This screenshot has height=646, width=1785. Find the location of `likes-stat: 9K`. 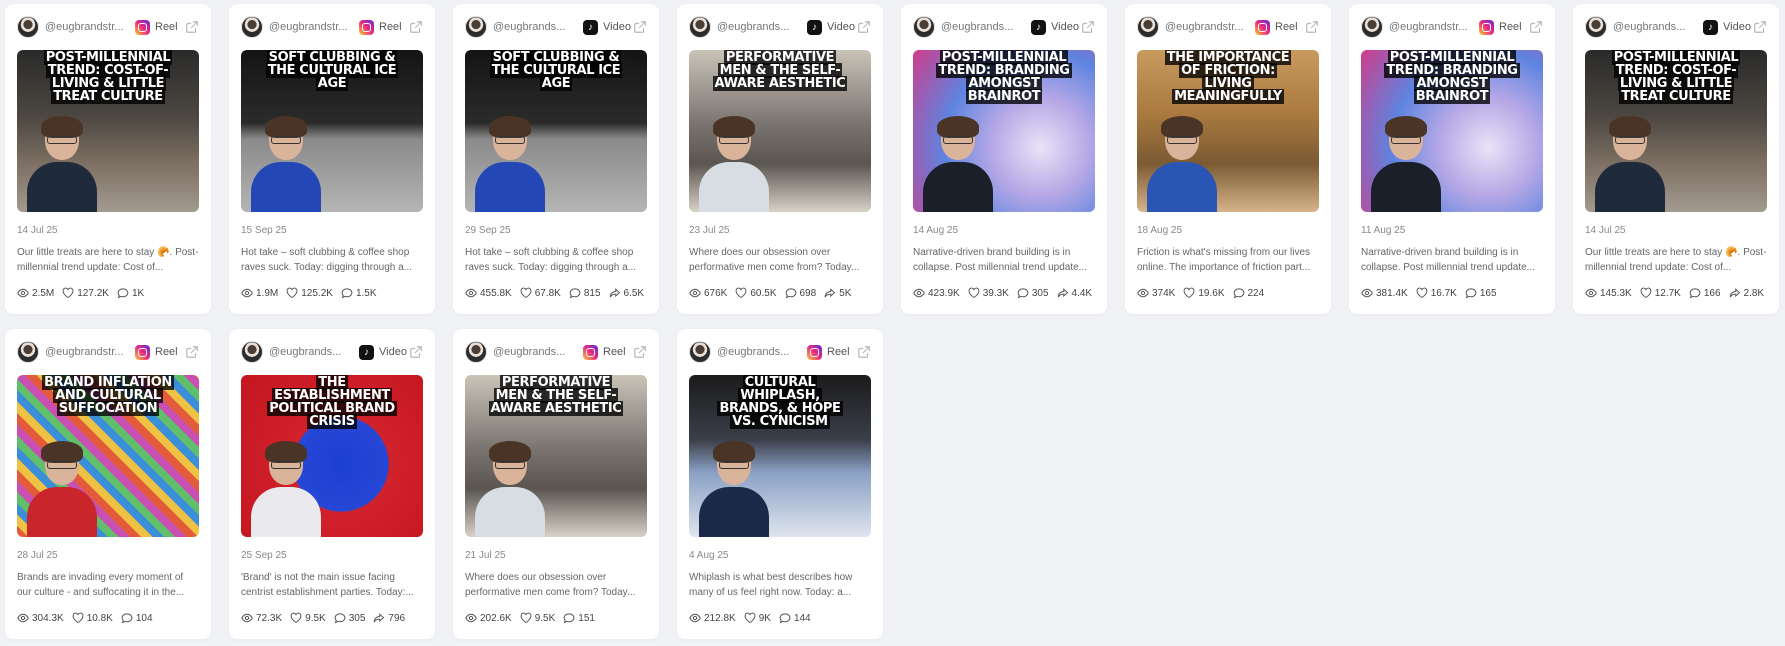

likes-stat: 9K is located at coordinates (757, 618).